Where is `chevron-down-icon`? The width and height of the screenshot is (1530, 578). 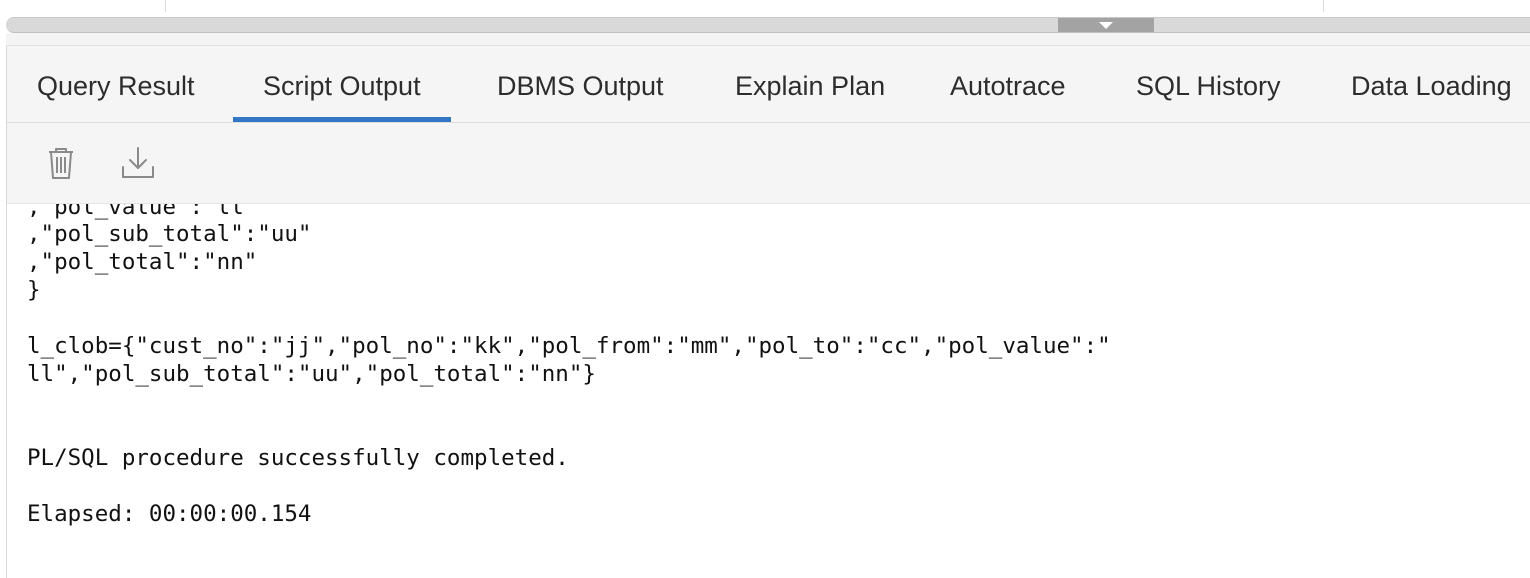
chevron-down-icon is located at coordinates (1106, 25).